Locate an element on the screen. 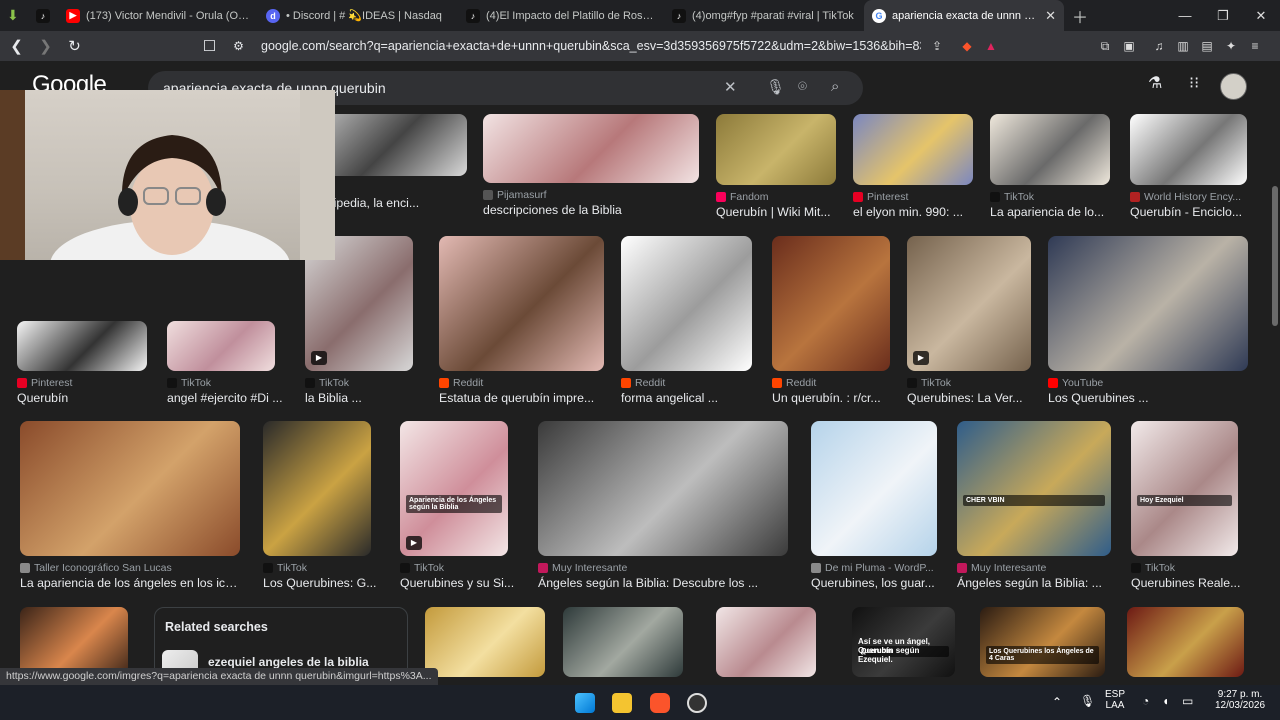 The image size is (1280, 720). extensions-icon: ⧉ is located at coordinates (1105, 46).